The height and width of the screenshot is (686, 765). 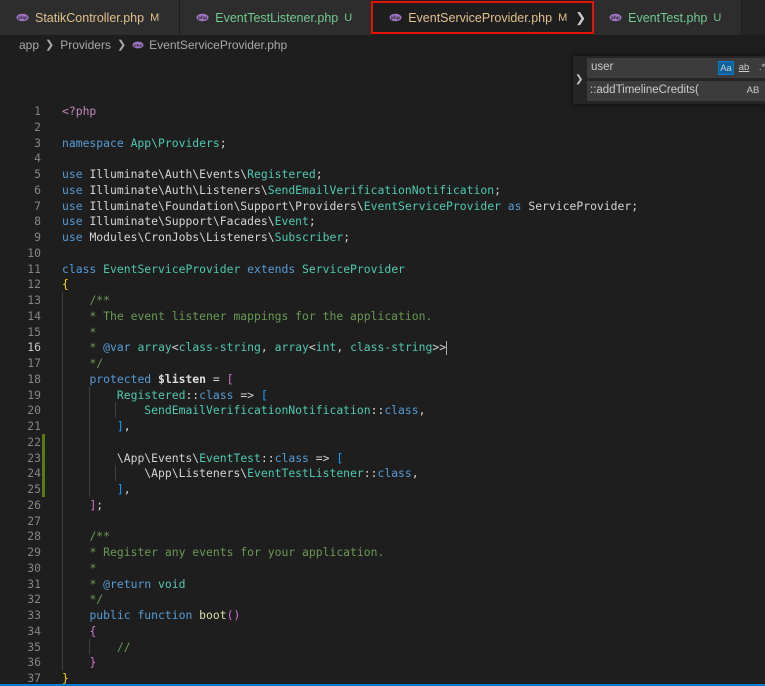 I want to click on code-line: 23 \App\Events\EventTest::class => [, so click(x=382, y=458).